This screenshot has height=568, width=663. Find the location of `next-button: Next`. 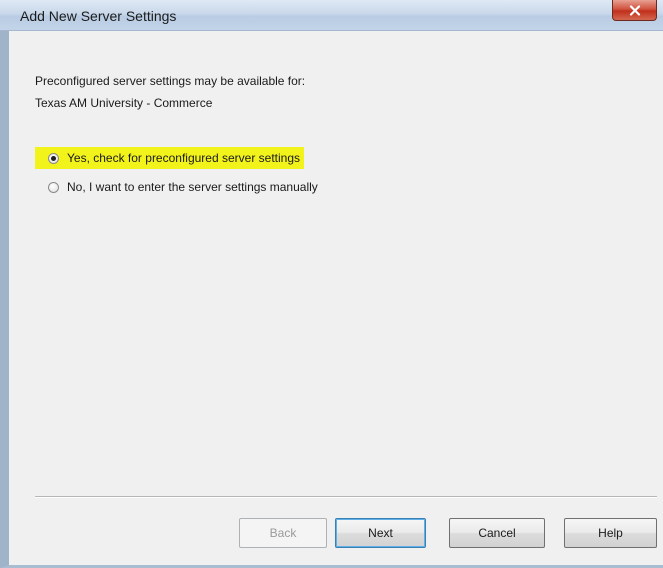

next-button: Next is located at coordinates (380, 533).